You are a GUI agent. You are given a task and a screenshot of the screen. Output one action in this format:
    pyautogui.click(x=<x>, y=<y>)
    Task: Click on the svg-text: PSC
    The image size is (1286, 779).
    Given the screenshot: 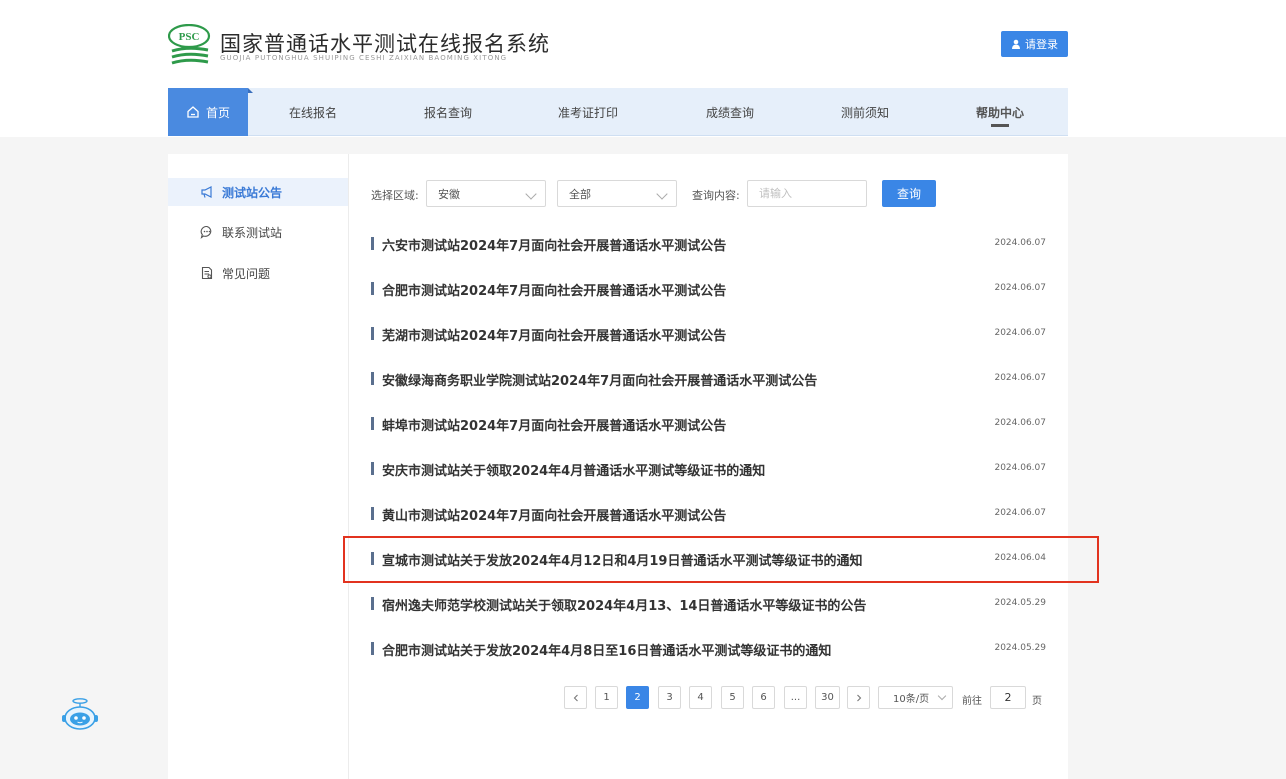 What is the action you would take?
    pyautogui.click(x=189, y=37)
    